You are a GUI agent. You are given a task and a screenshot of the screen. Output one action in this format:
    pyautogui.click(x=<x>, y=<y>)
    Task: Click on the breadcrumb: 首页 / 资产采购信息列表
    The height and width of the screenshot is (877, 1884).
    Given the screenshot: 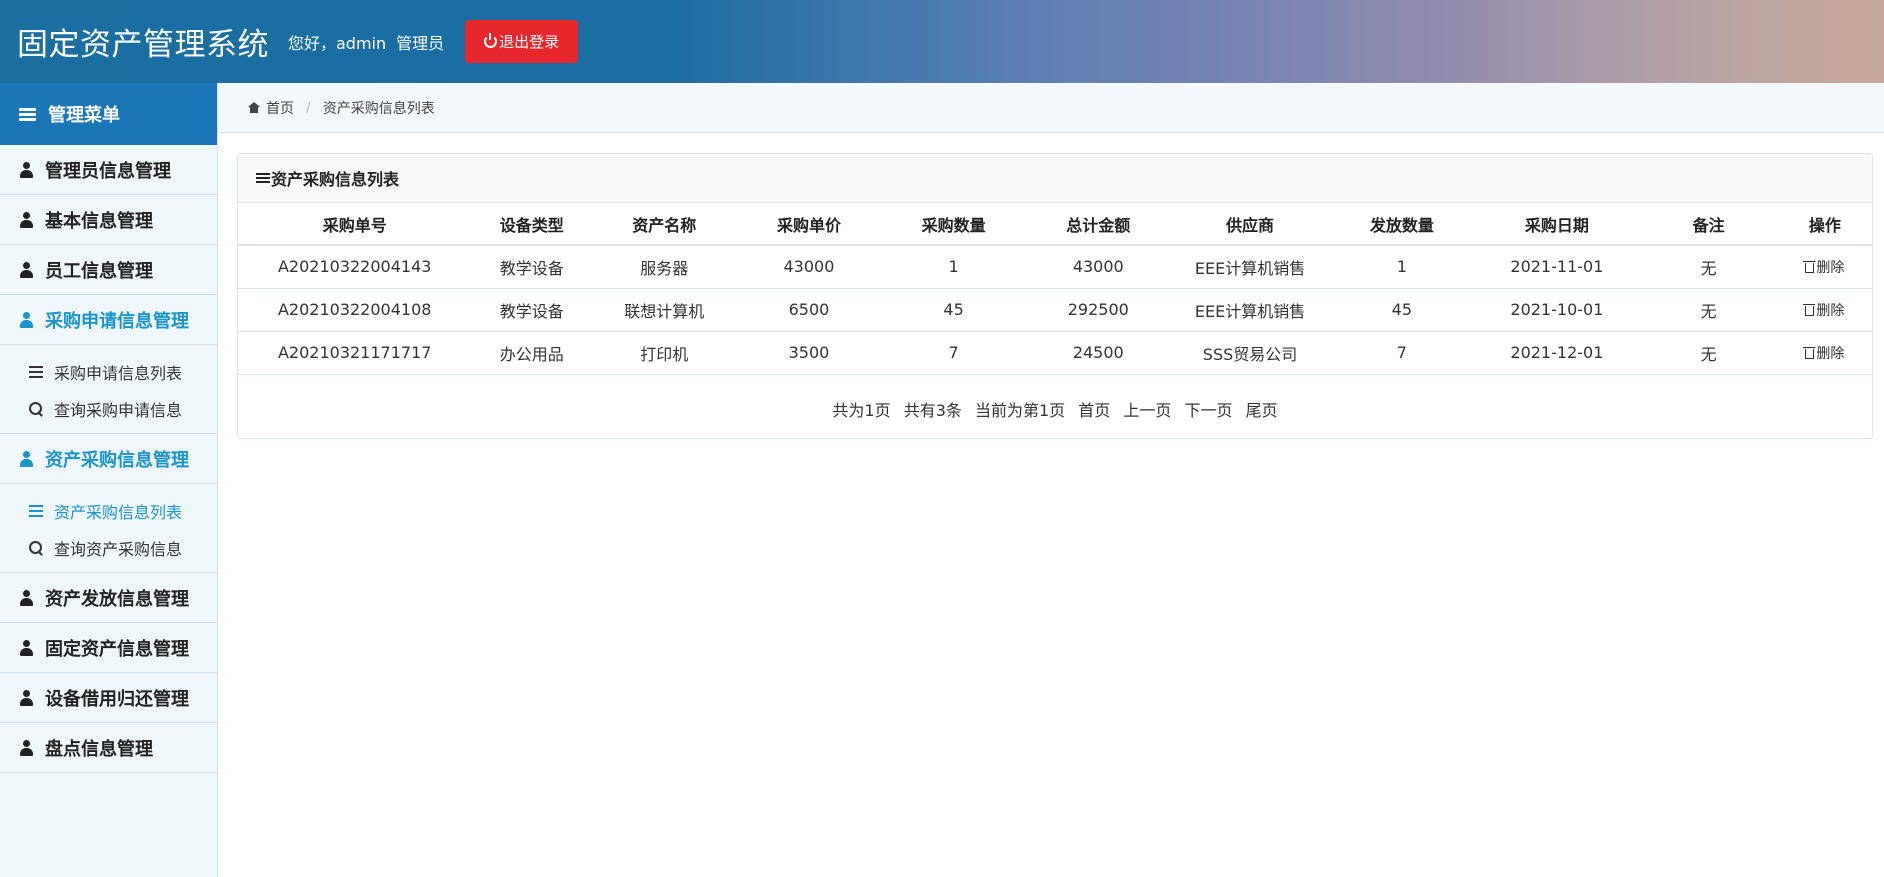 What is the action you would take?
    pyautogui.click(x=1051, y=108)
    